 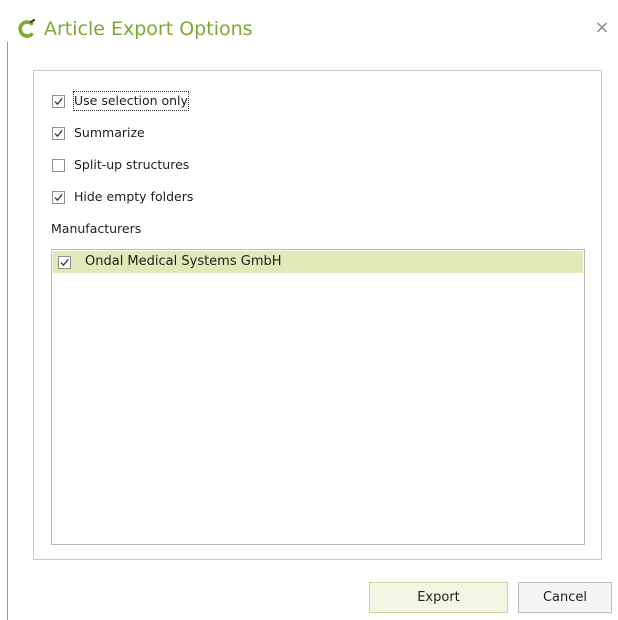 What do you see at coordinates (7, 331) in the screenshot?
I see `window-left-border` at bounding box center [7, 331].